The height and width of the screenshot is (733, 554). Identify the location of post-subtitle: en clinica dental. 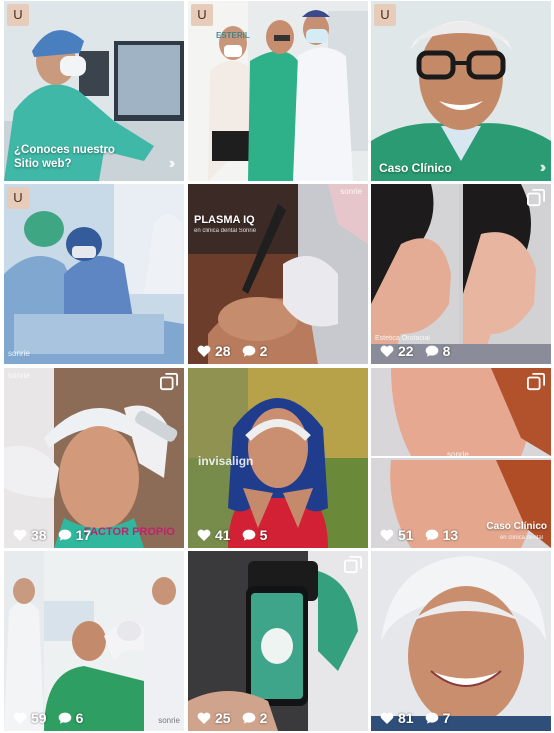
(521, 538).